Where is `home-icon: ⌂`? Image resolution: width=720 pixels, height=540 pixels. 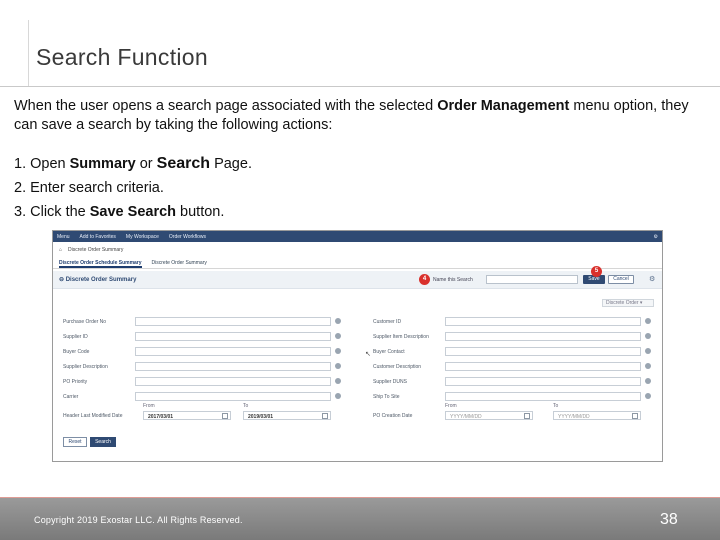 home-icon: ⌂ is located at coordinates (60, 250).